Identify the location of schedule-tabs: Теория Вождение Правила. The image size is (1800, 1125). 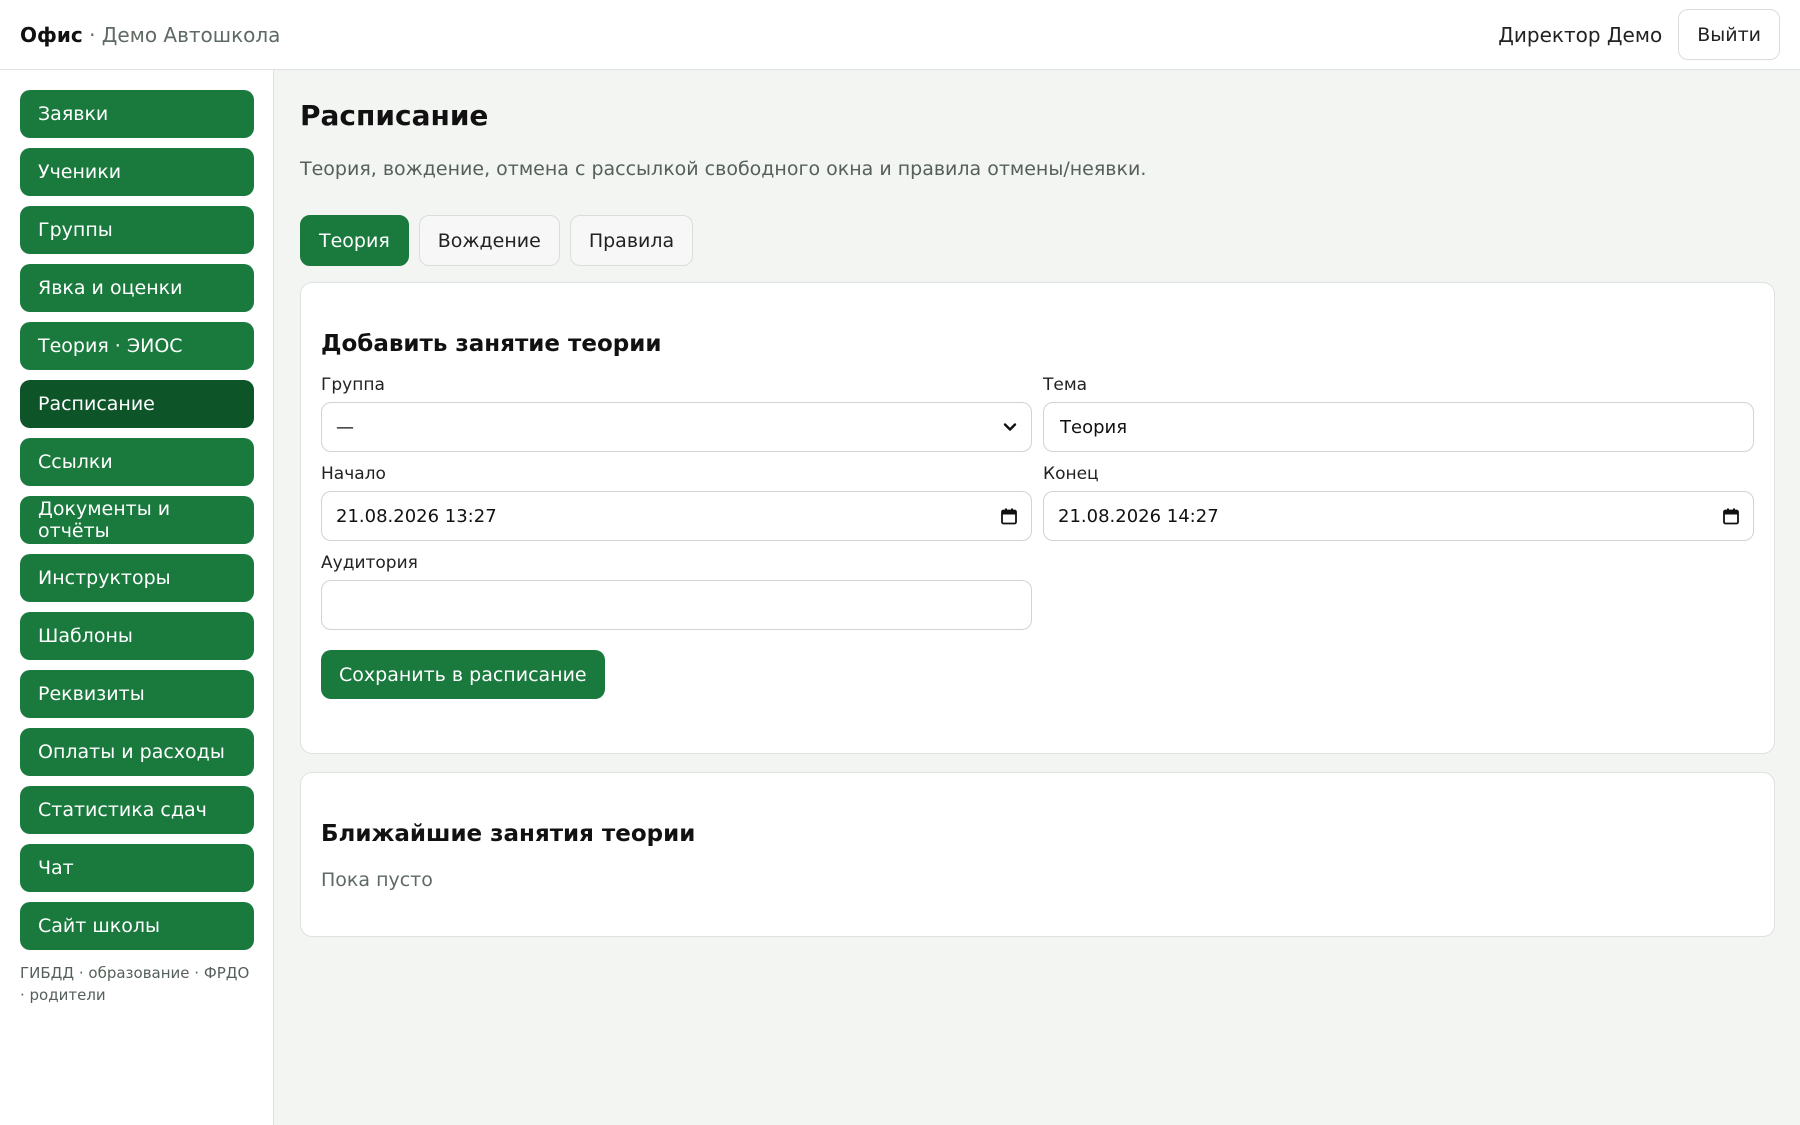
(1037, 240).